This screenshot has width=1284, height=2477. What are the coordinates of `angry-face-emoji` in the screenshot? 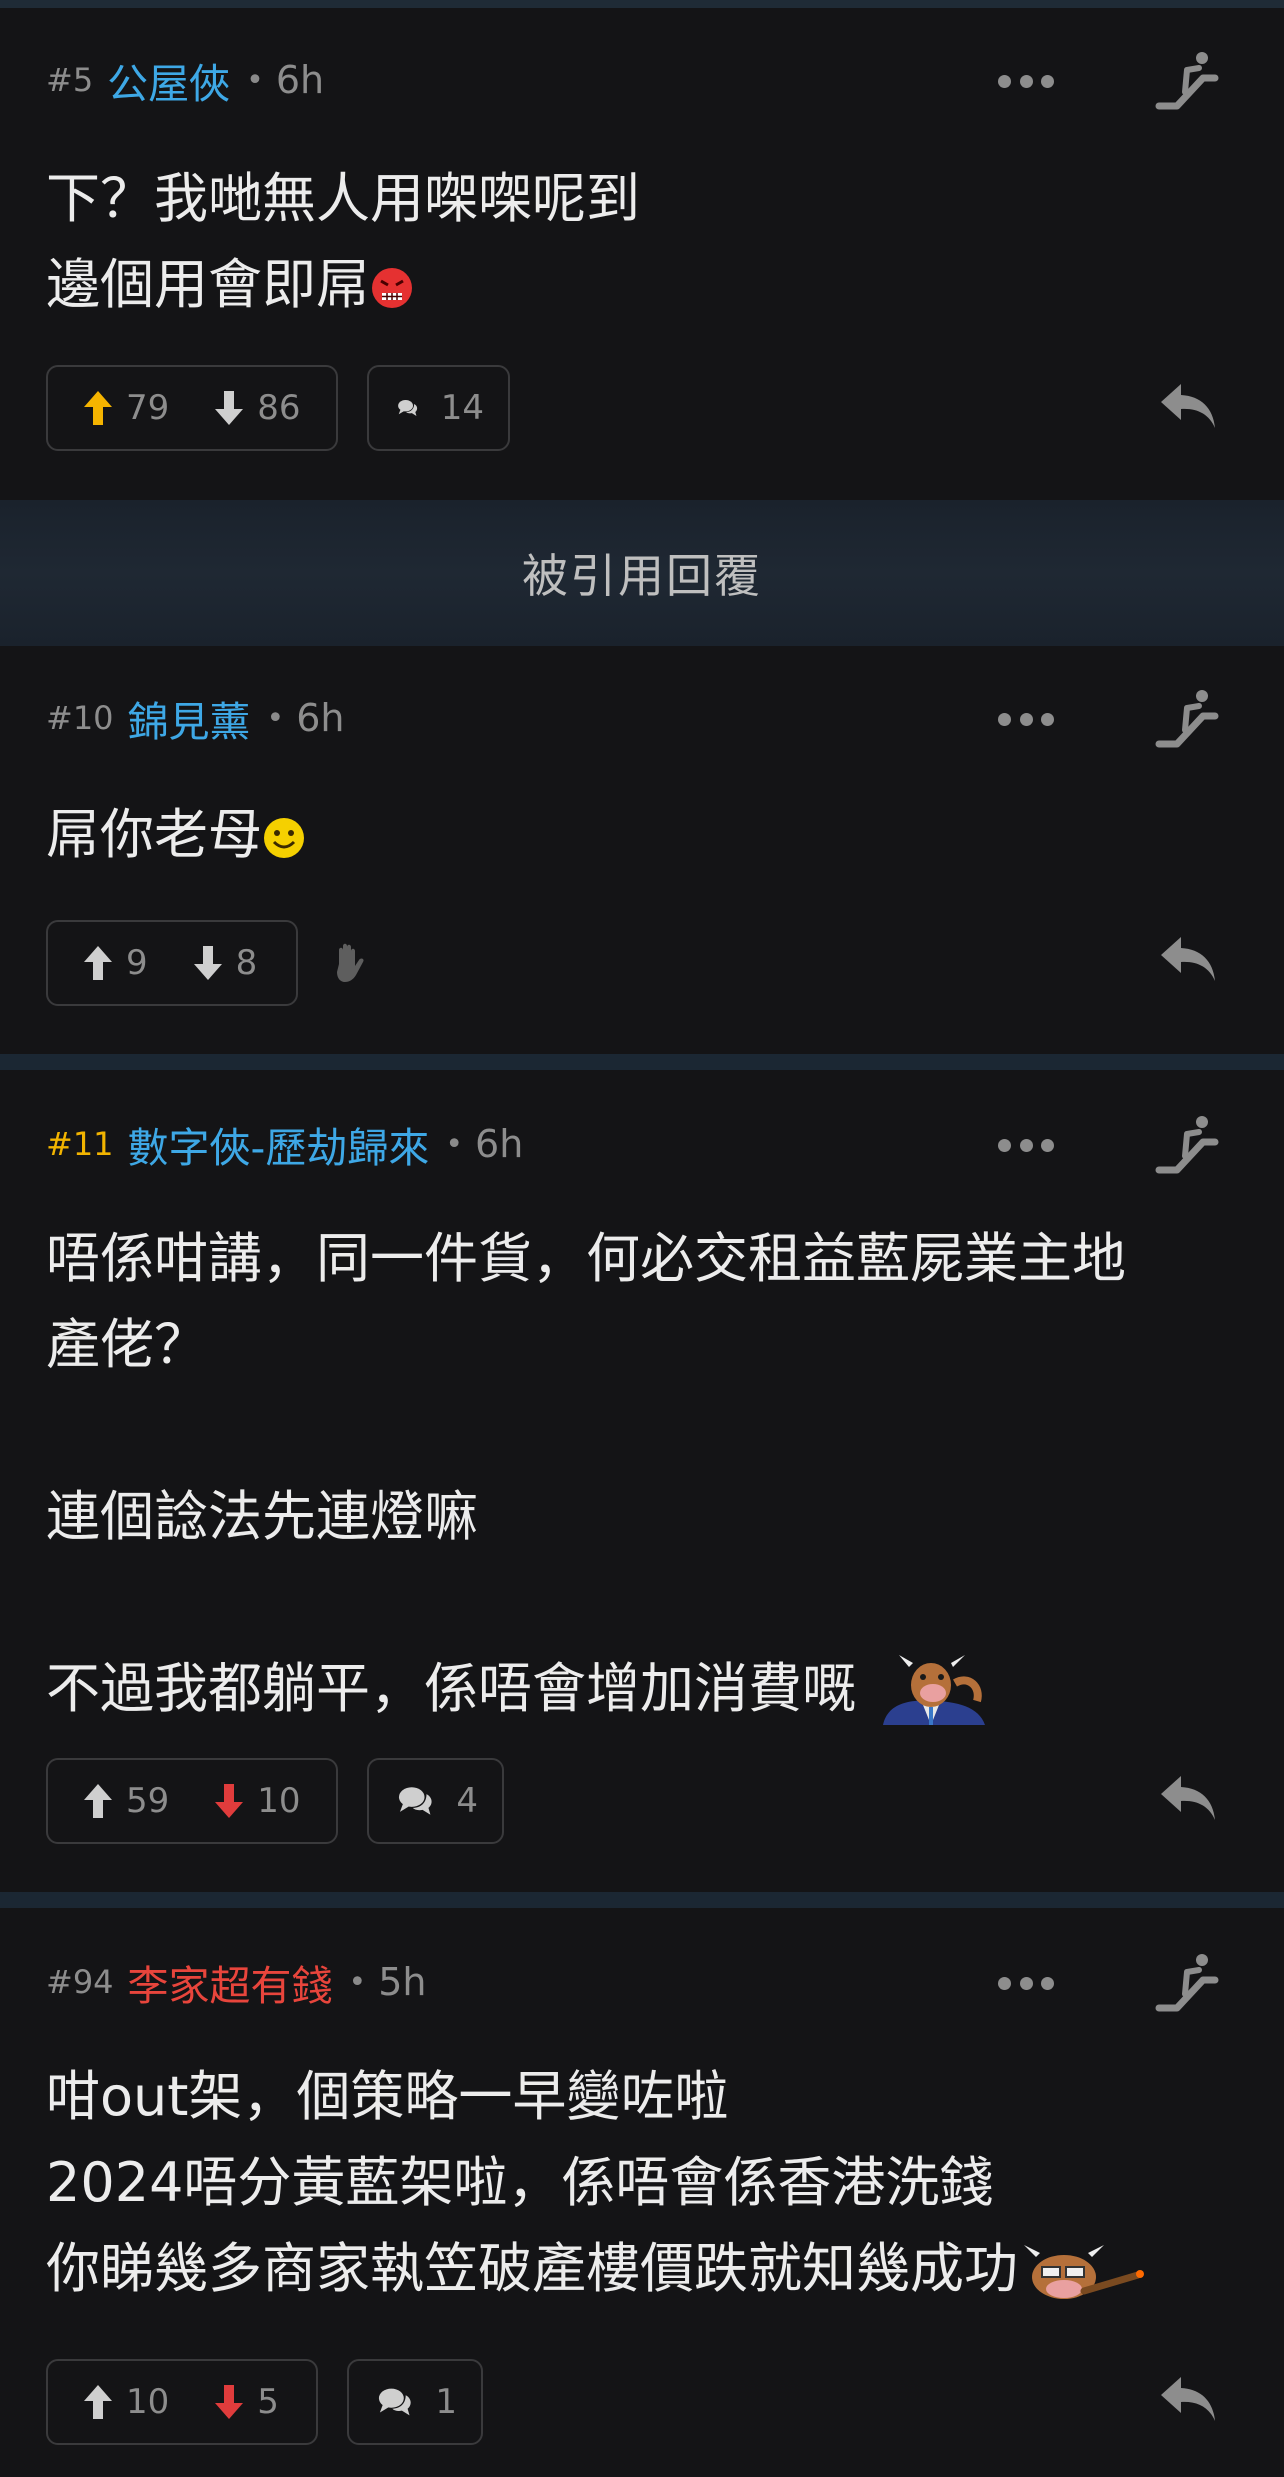 It's located at (392, 288).